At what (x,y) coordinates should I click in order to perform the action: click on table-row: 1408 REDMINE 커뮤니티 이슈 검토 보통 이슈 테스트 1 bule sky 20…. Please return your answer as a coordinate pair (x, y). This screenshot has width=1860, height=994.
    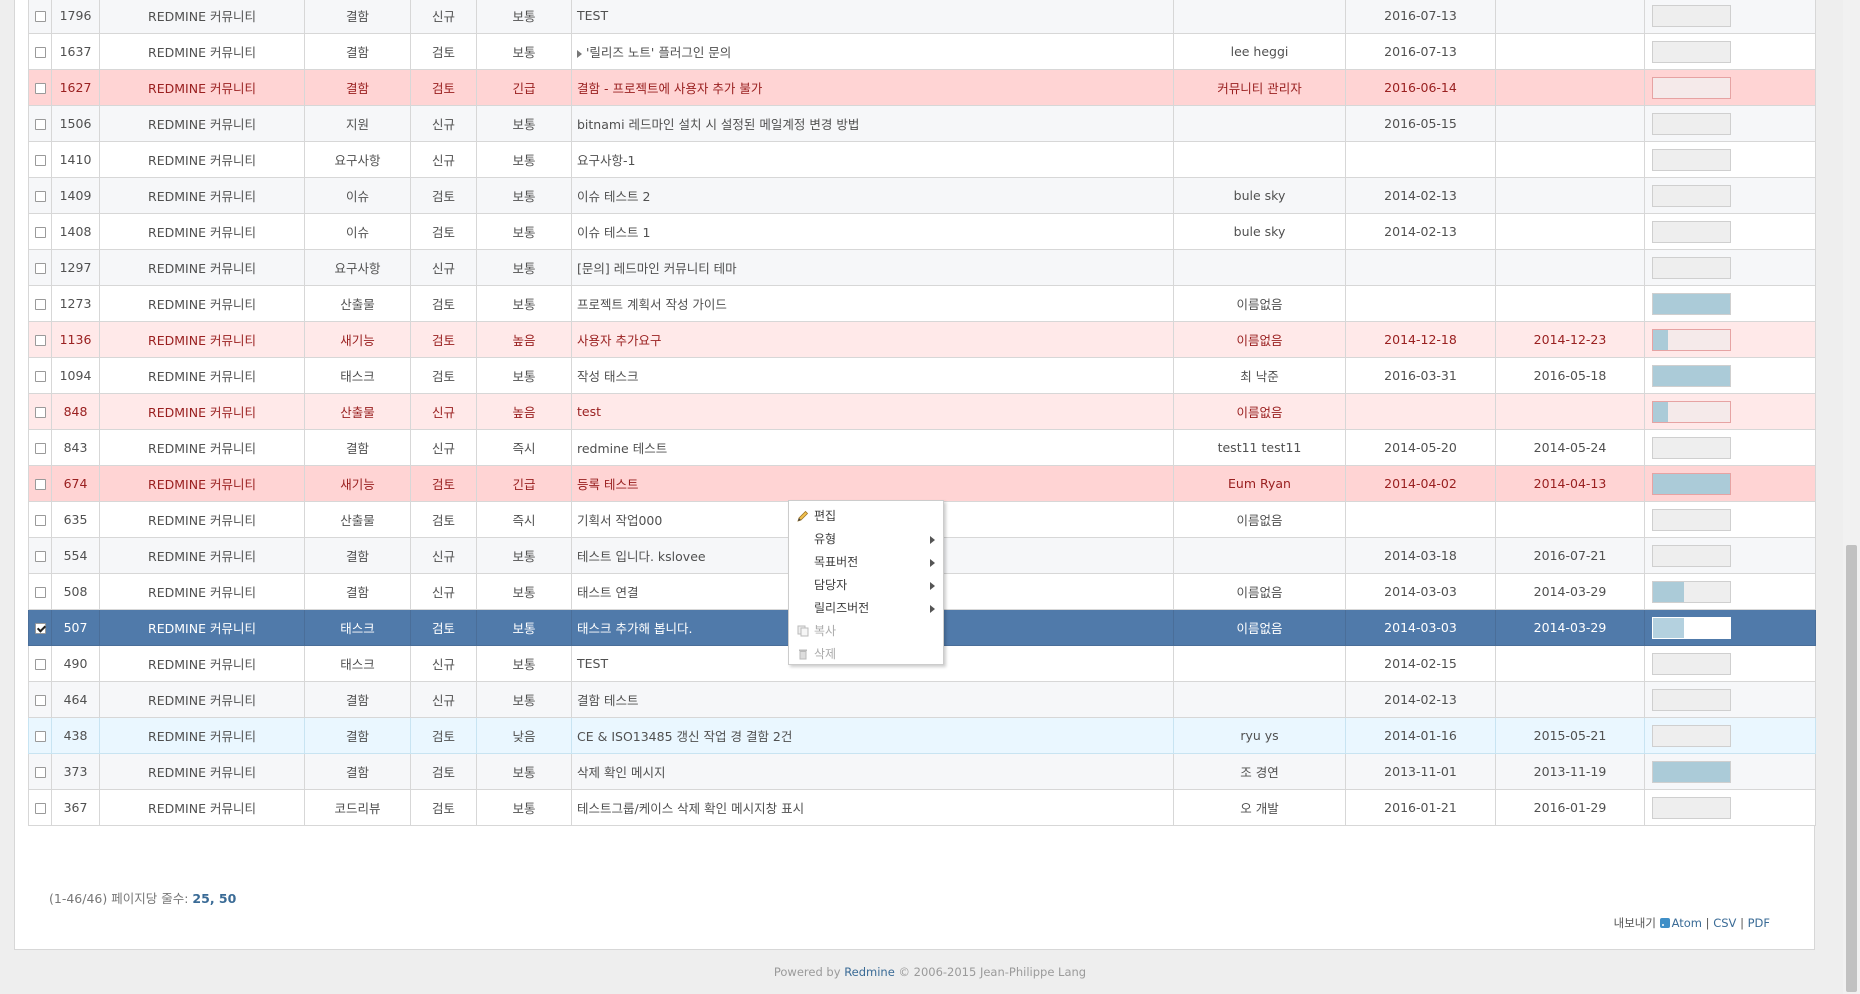
    Looking at the image, I should click on (922, 231).